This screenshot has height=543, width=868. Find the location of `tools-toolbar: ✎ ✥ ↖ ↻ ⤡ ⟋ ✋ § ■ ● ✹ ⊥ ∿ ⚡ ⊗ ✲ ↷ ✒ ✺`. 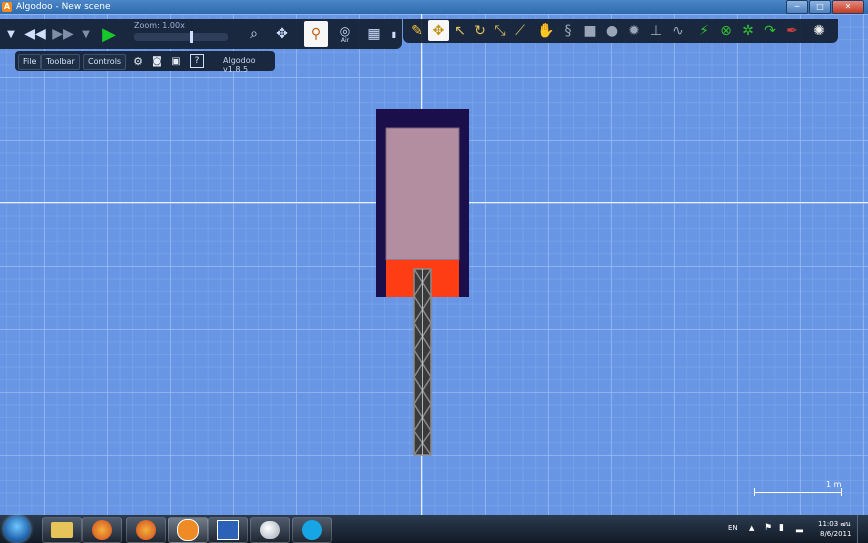

tools-toolbar: ✎ ✥ ↖ ↻ ⤡ ⟋ ✋ § ■ ● ✹ ⊥ ∿ ⚡ ⊗ ✲ ↷ ✒ ✺ is located at coordinates (620, 31).